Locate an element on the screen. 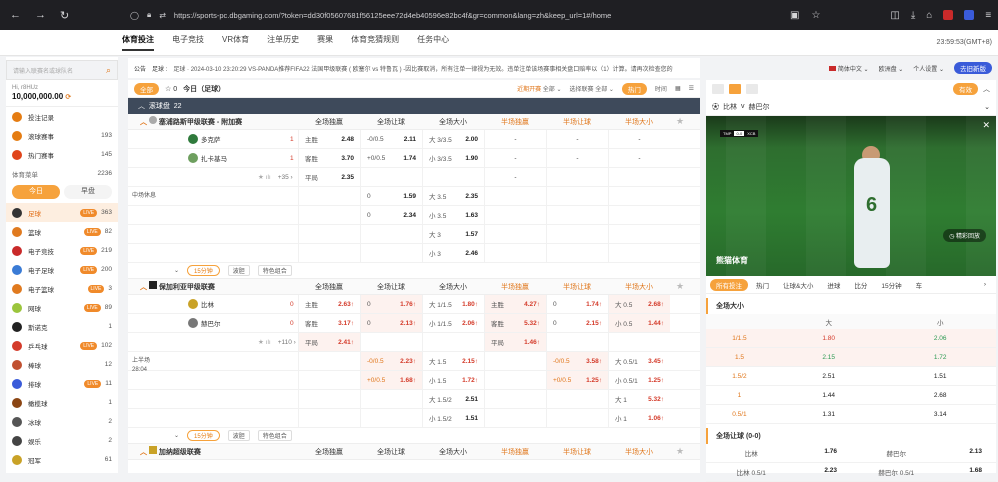 The width and height of the screenshot is (998, 482). odds-cell: 0 1.59 is located at coordinates (391, 196).